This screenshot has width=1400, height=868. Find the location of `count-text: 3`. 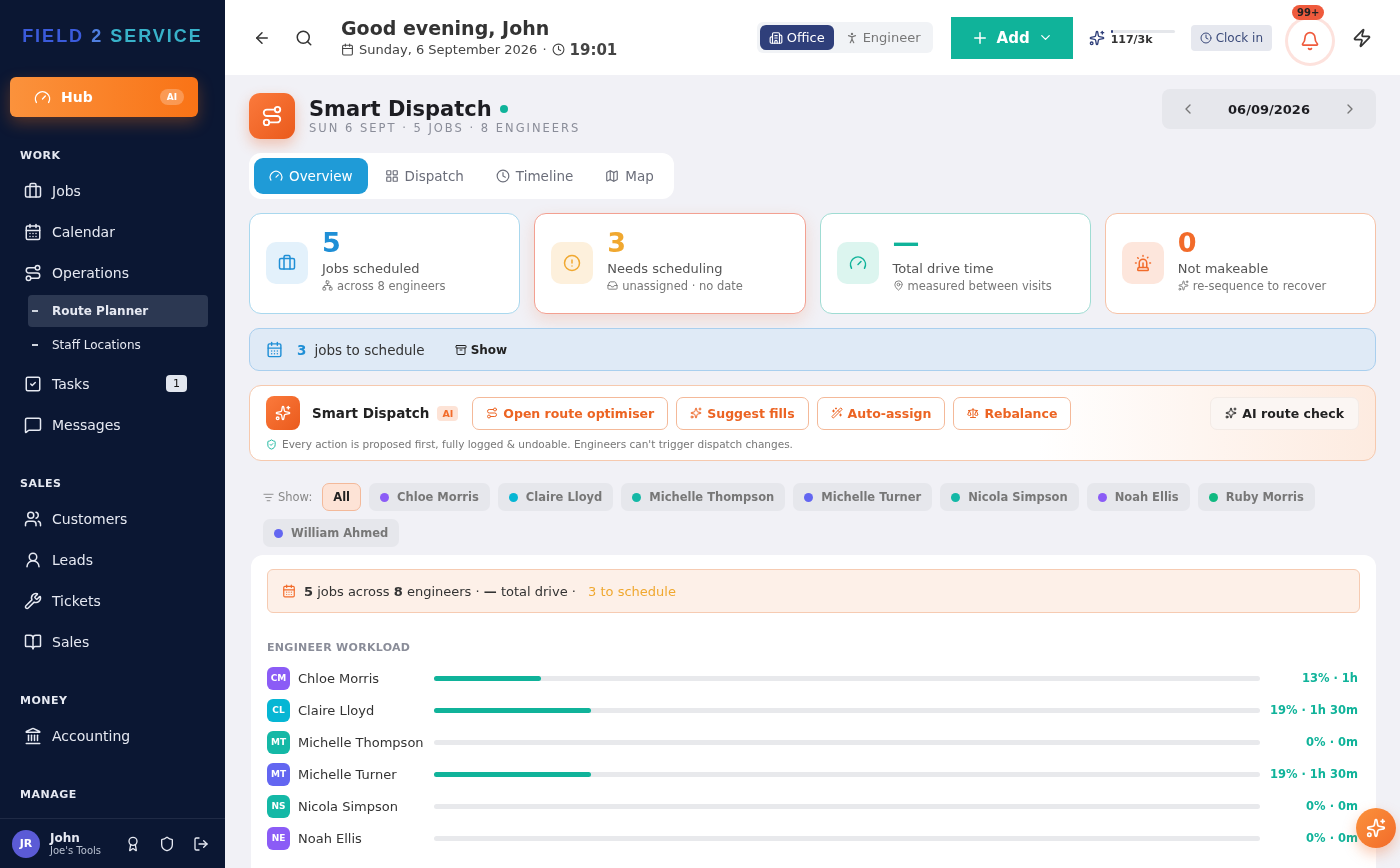

count-text: 3 is located at coordinates (302, 349).